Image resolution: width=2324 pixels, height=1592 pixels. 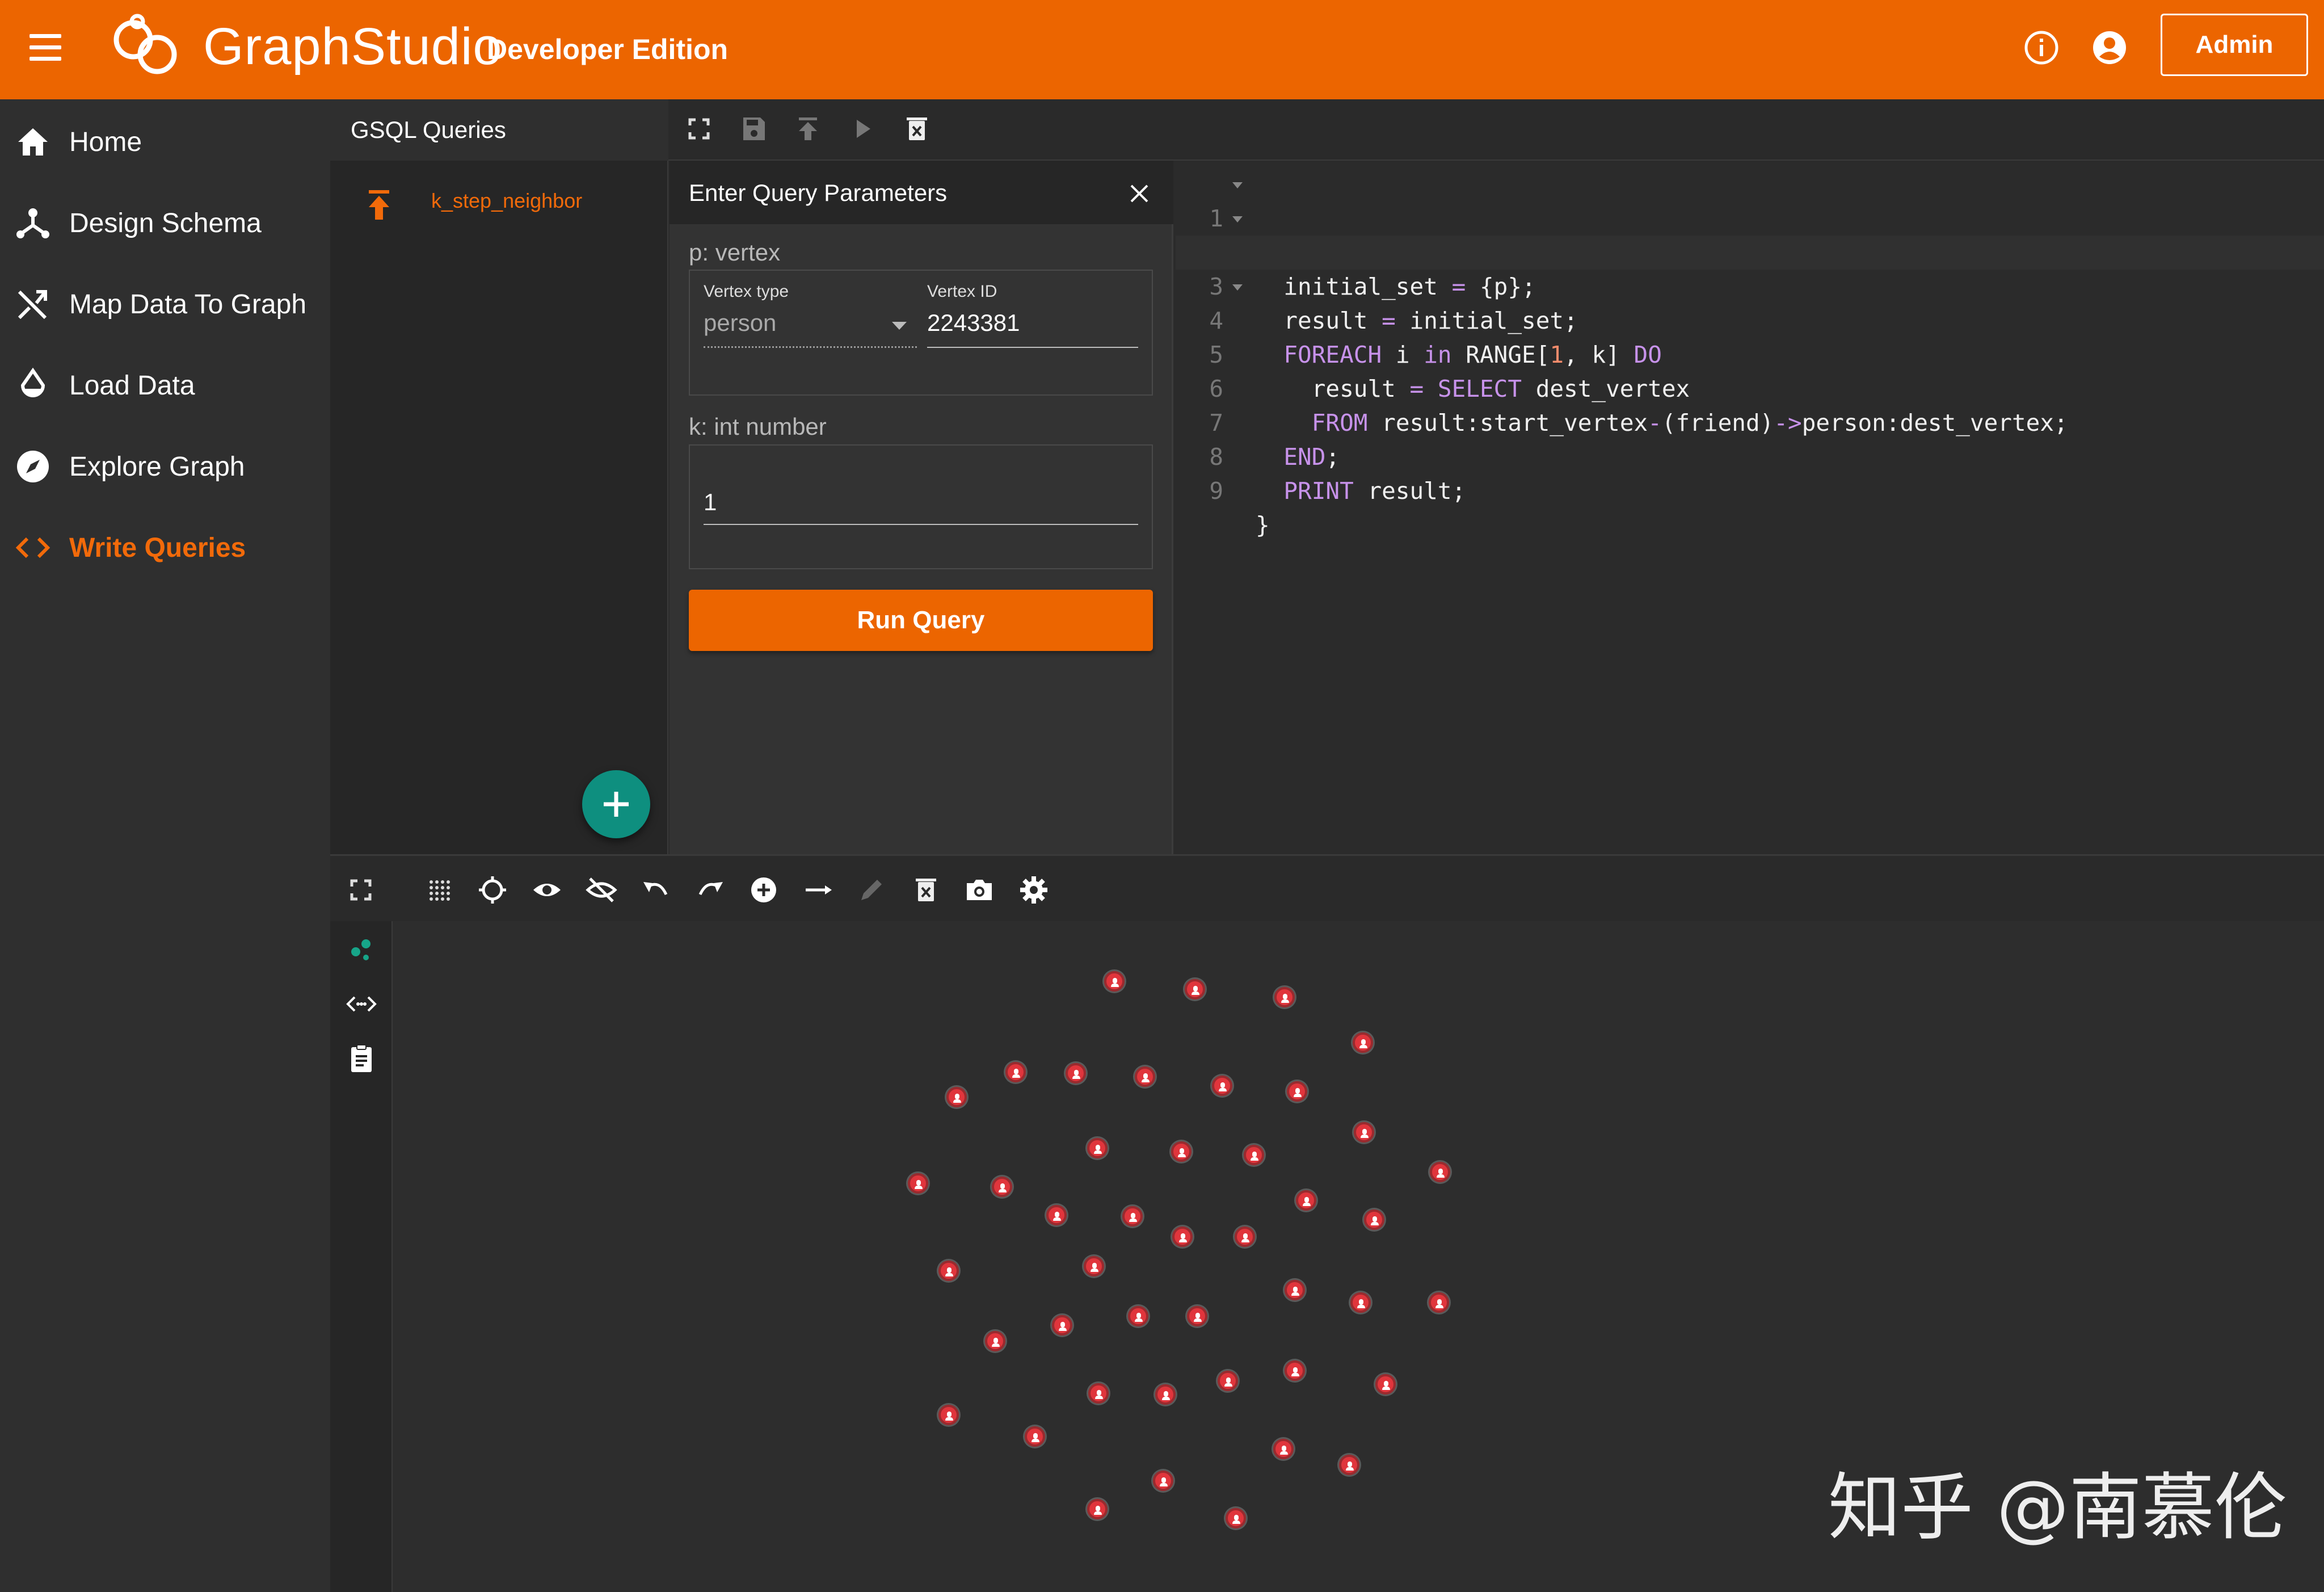 I want to click on install-query-icon, so click(x=808, y=129).